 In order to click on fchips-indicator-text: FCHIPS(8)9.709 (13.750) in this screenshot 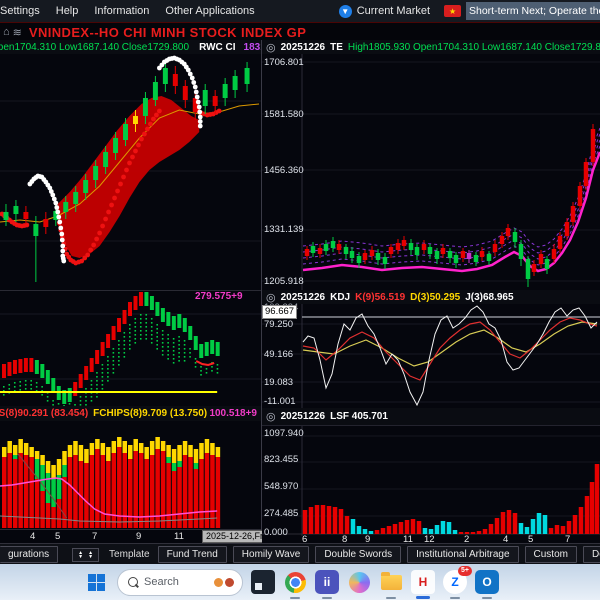, I will do `click(150, 413)`.